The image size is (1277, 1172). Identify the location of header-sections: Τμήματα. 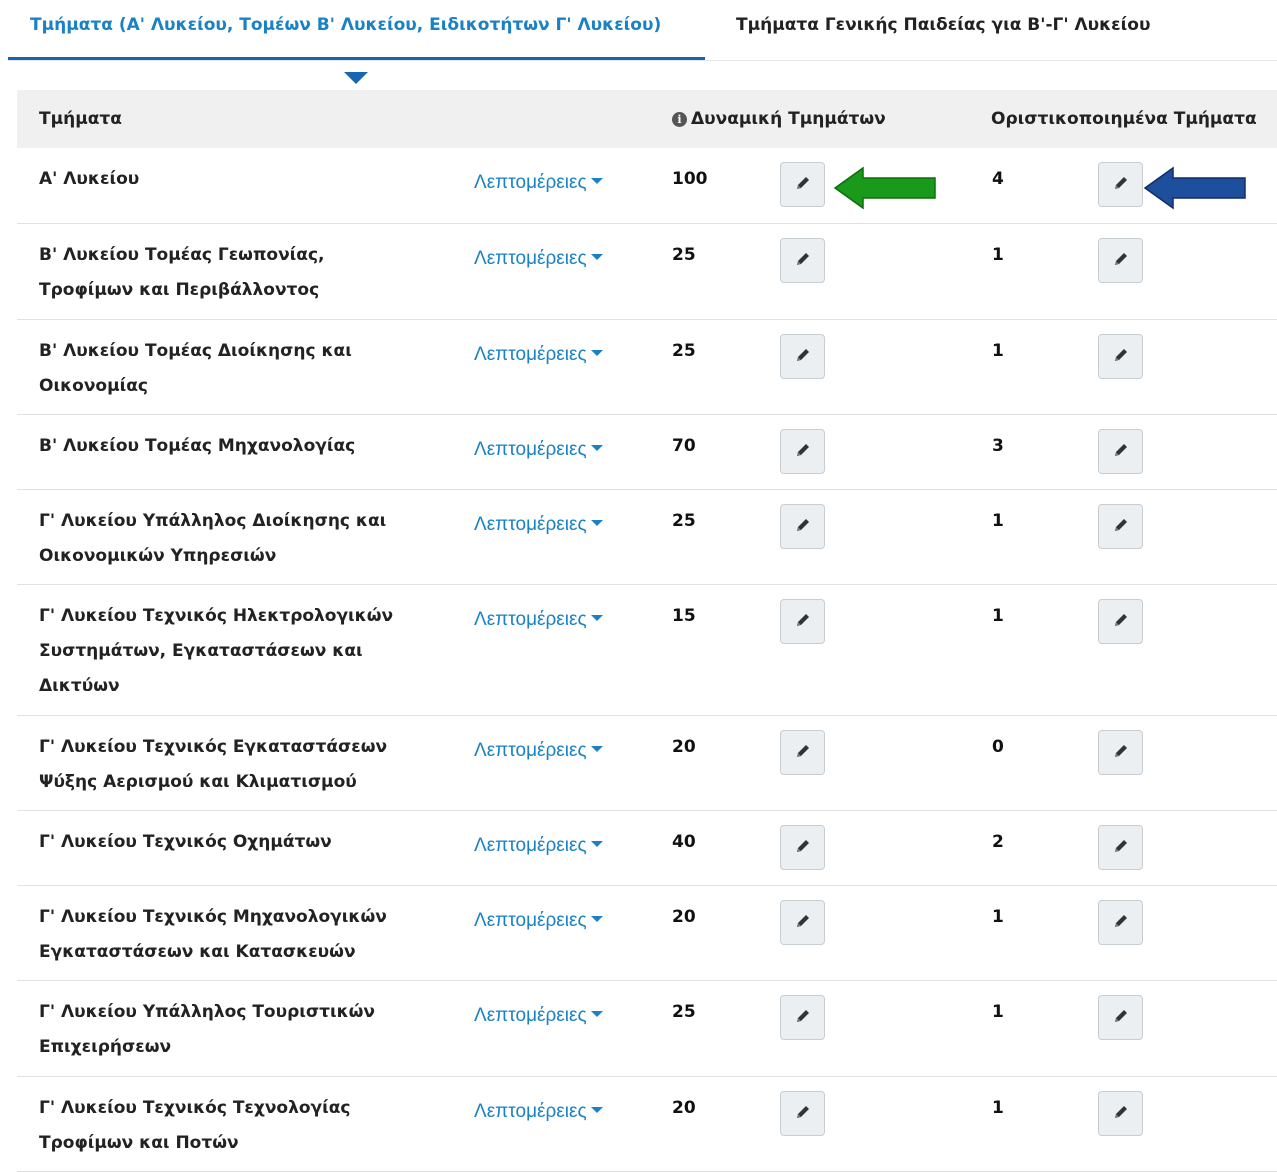
(80, 119).